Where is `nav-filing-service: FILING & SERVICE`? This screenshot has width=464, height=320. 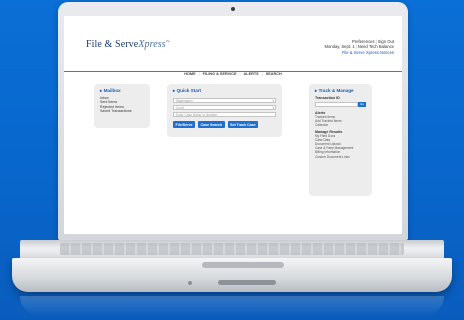
nav-filing-service: FILING & SERVICE is located at coordinates (220, 74).